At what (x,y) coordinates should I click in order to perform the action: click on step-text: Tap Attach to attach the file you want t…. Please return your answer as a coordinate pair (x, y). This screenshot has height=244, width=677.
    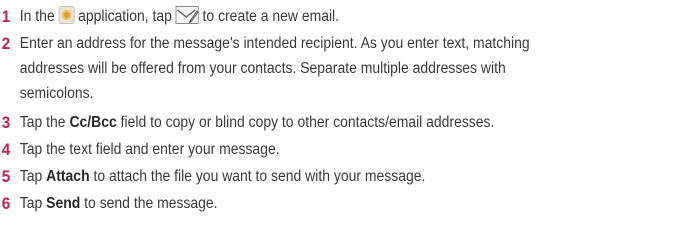
    Looking at the image, I should click on (223, 176).